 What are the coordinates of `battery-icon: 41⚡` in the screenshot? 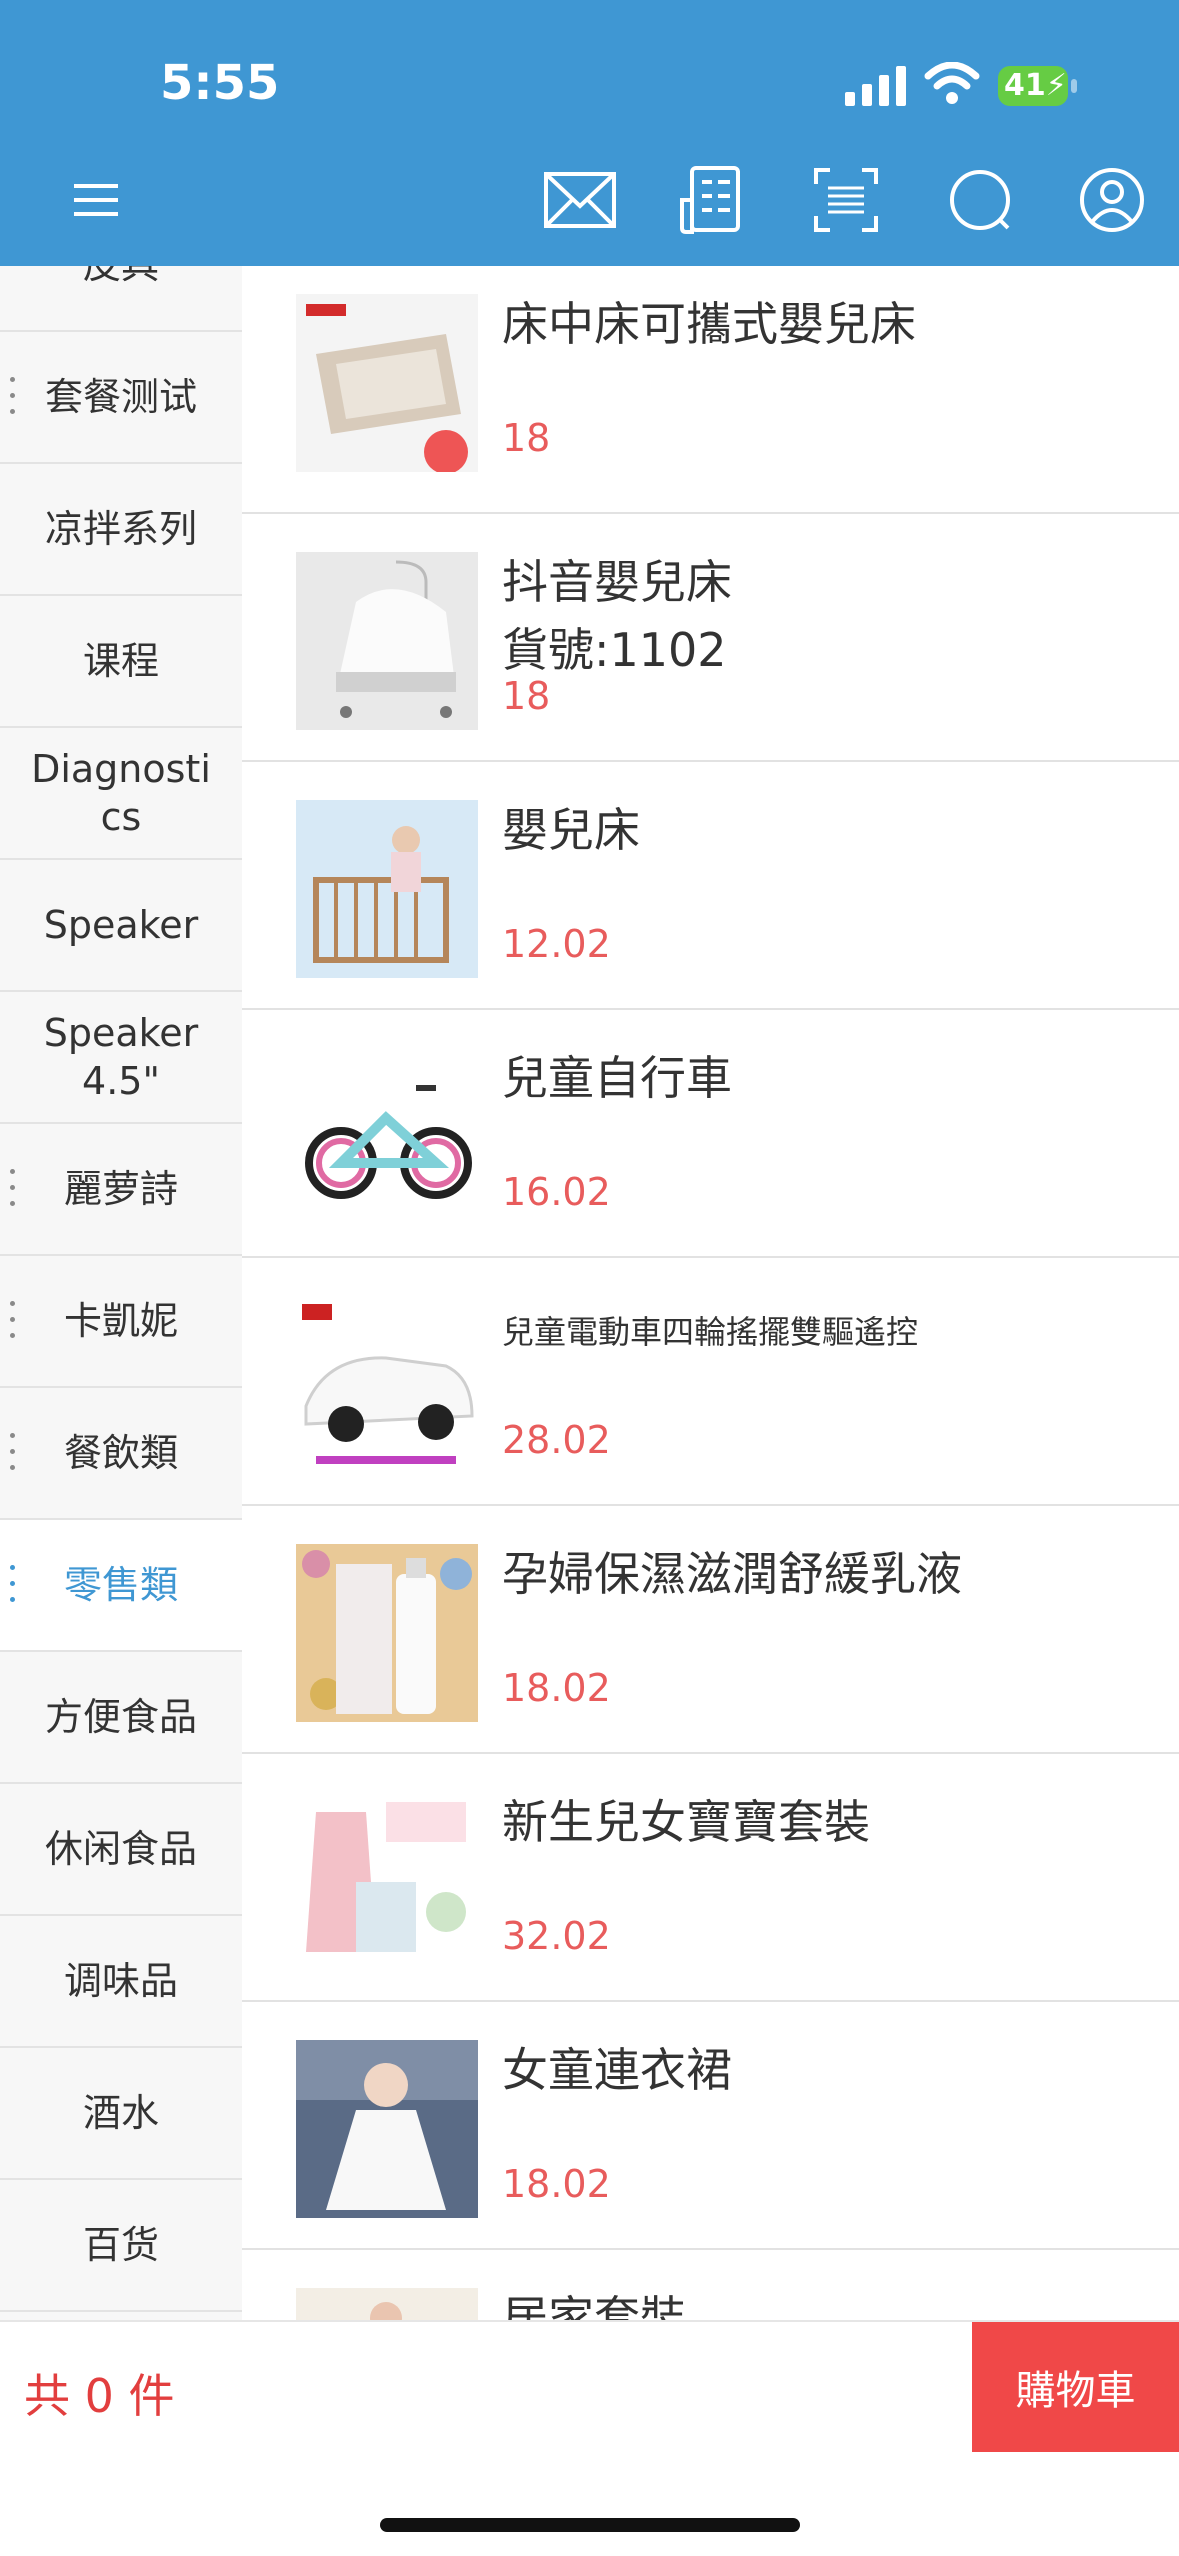 It's located at (1038, 86).